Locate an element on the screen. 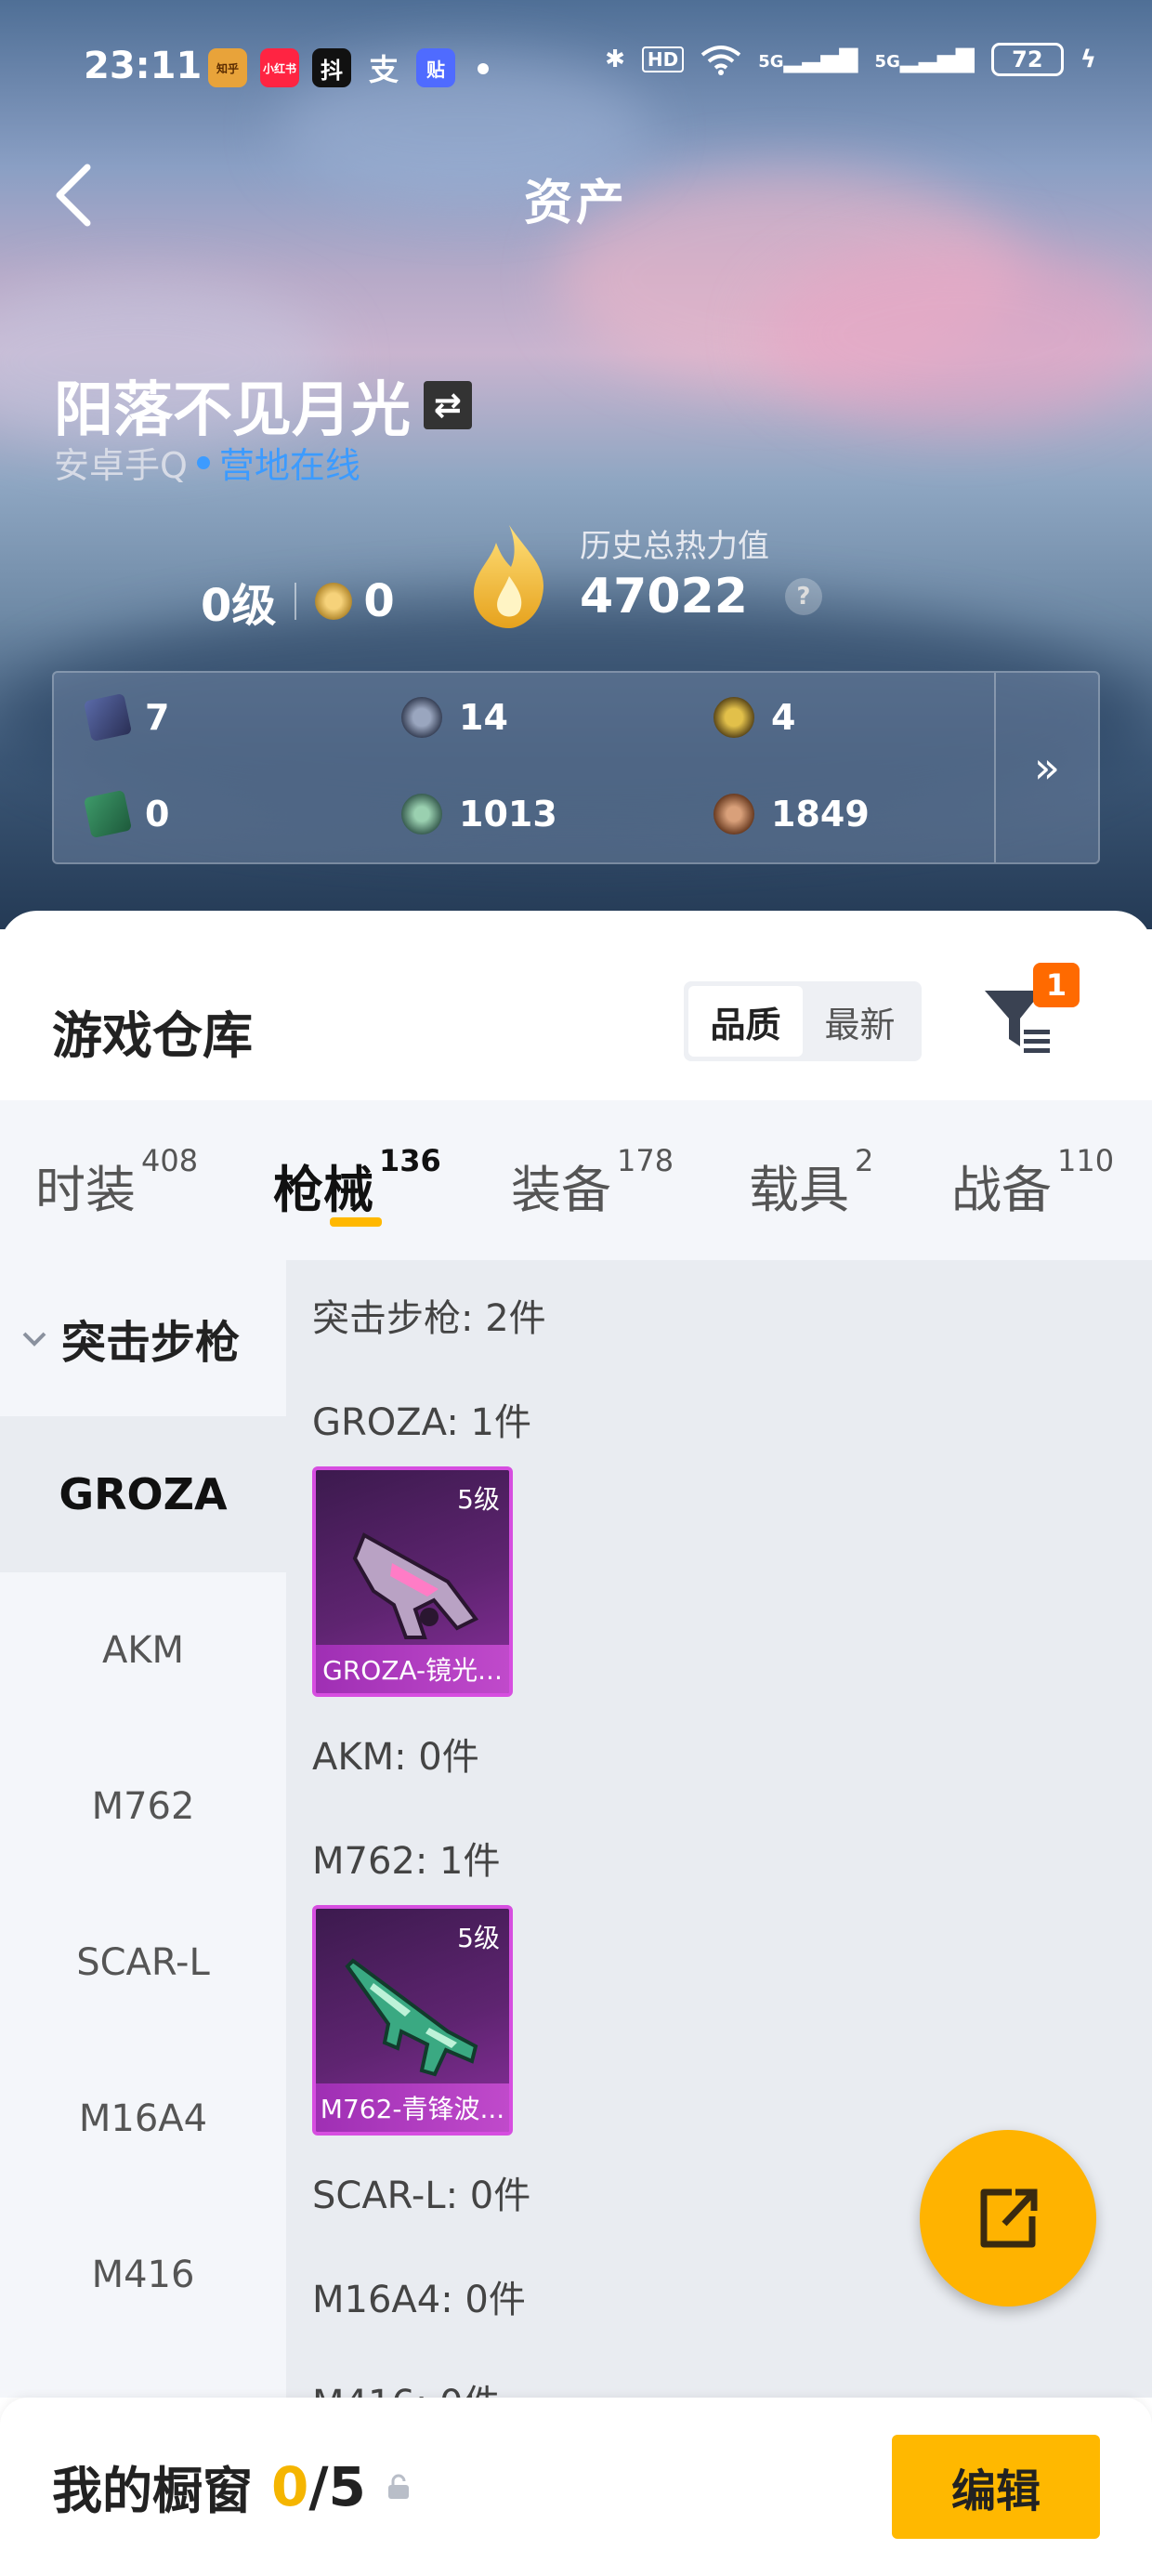 Image resolution: width=1152 pixels, height=2576 pixels. showcase-current: 0 is located at coordinates (290, 2486).